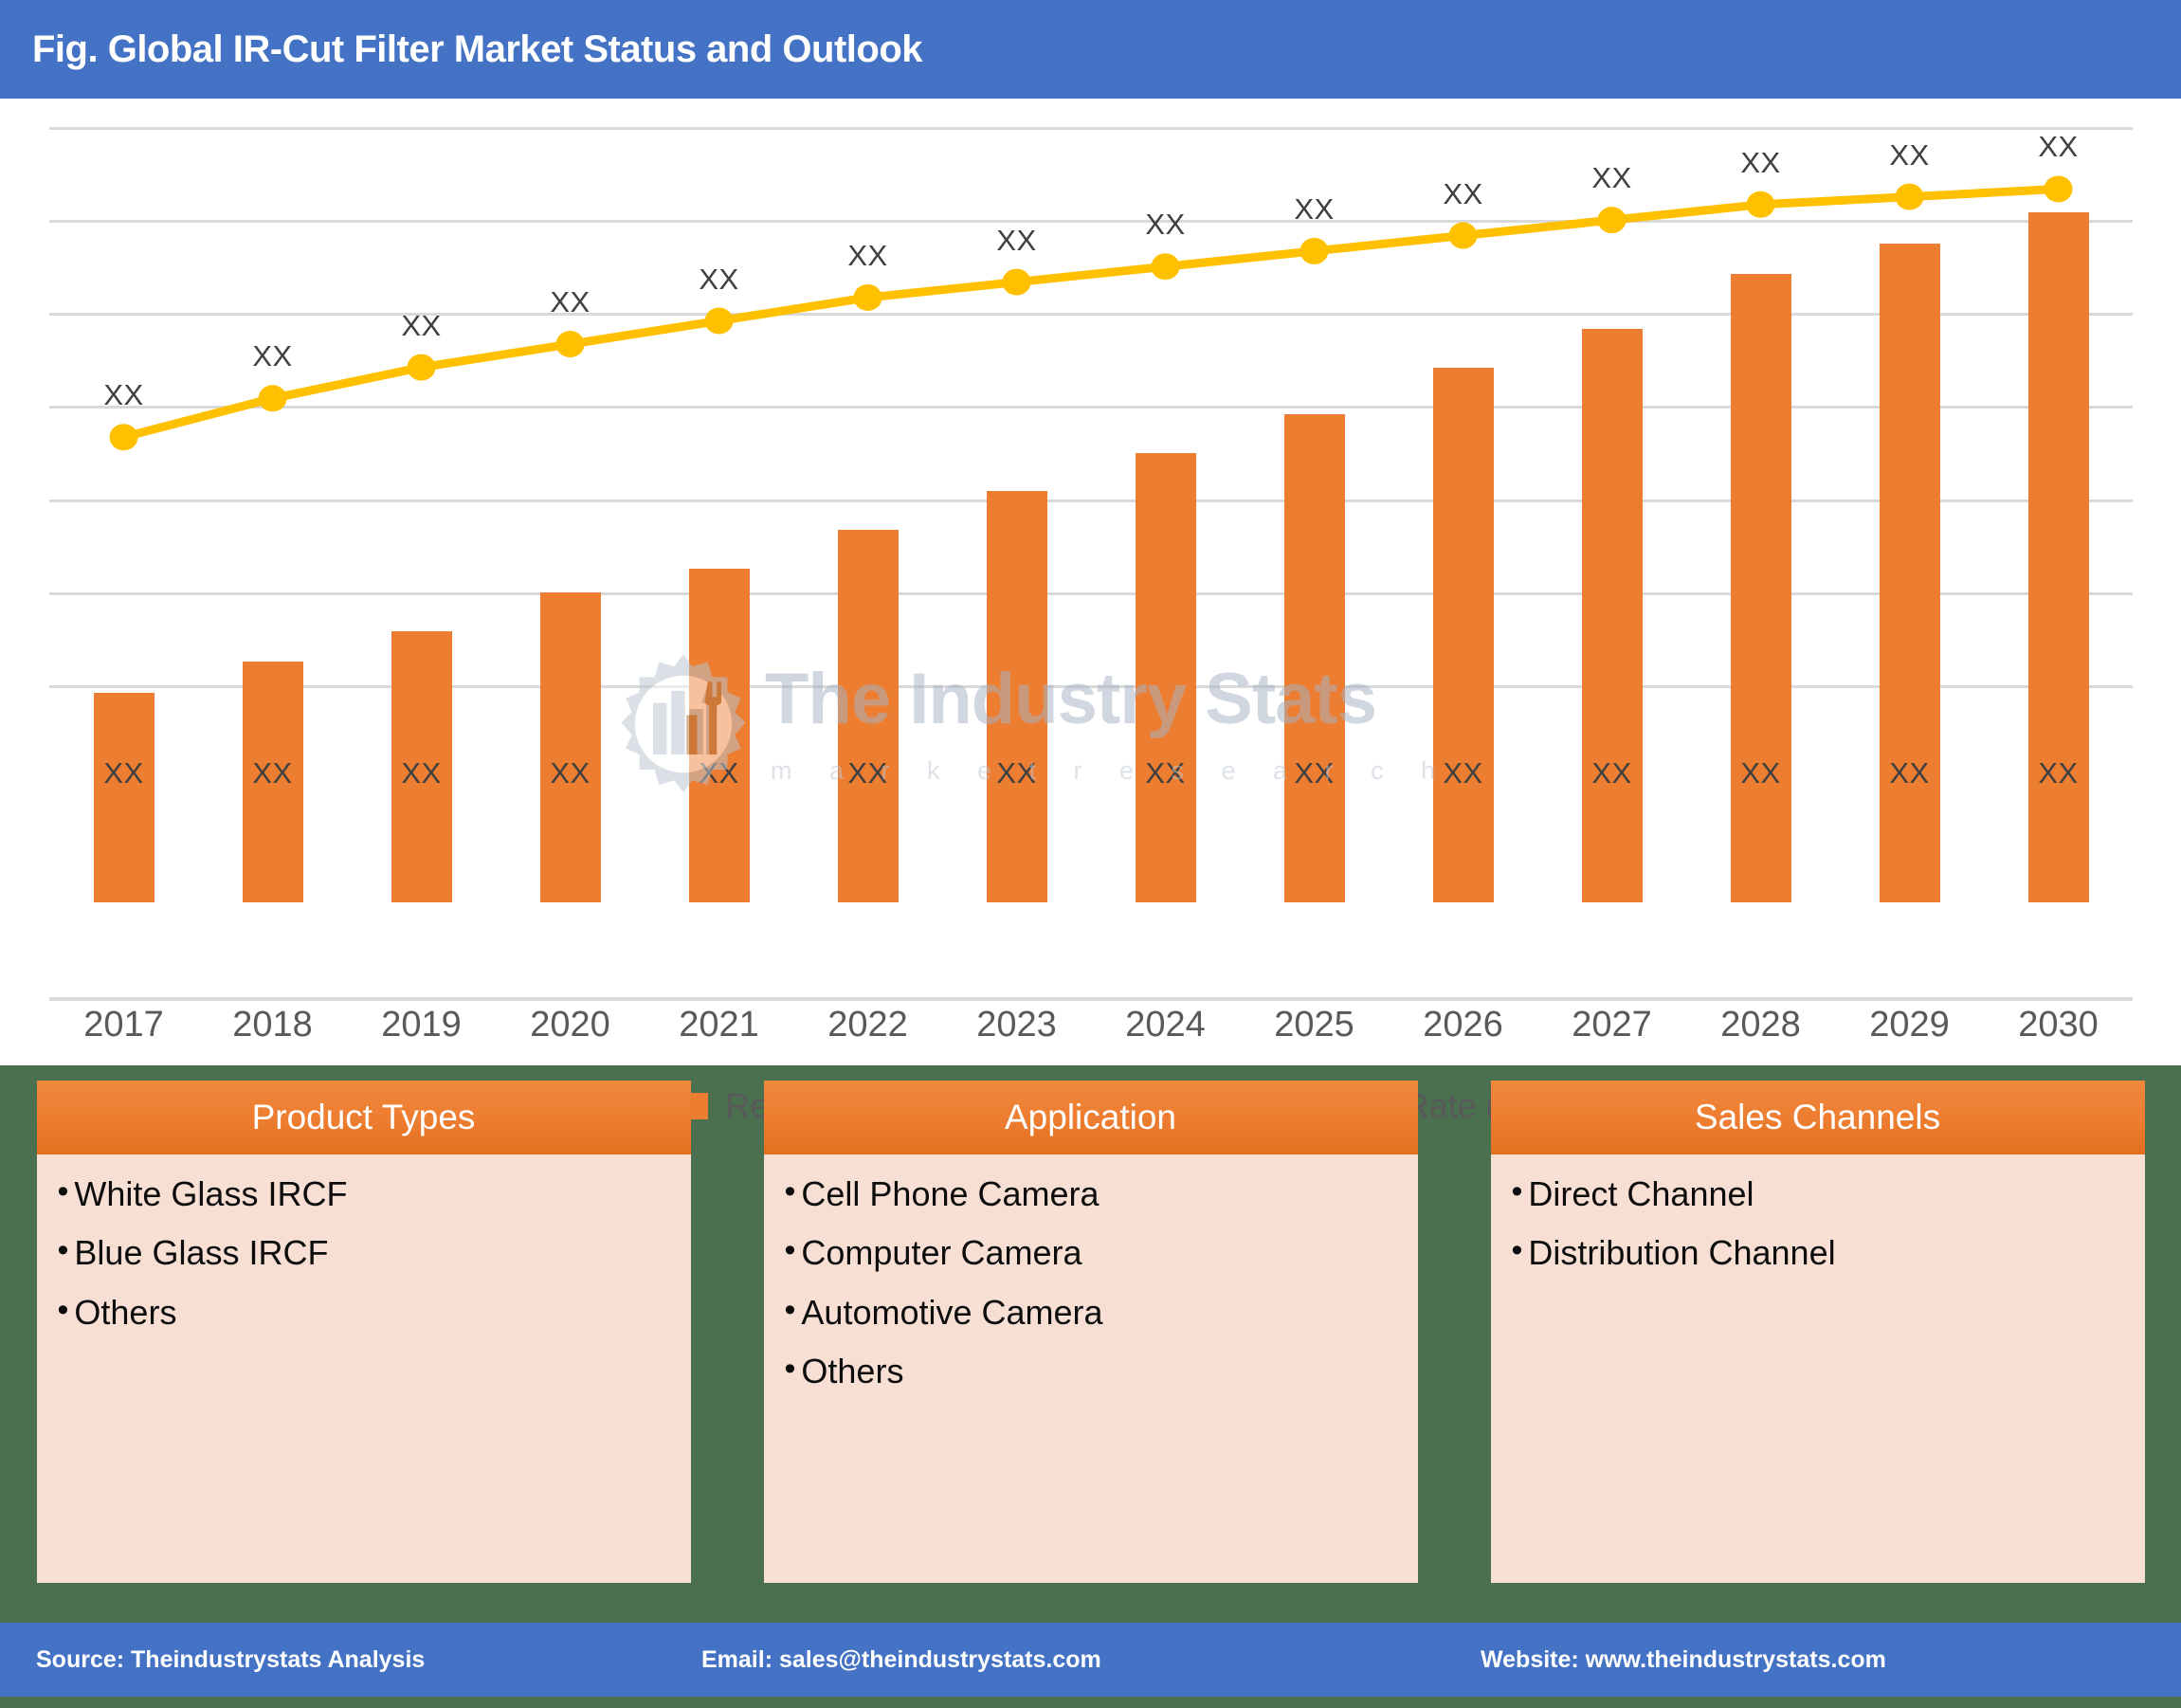 The width and height of the screenshot is (2181, 1708). Describe the element at coordinates (272, 1025) in the screenshot. I see `x-axis-tick-label: 2018` at that location.